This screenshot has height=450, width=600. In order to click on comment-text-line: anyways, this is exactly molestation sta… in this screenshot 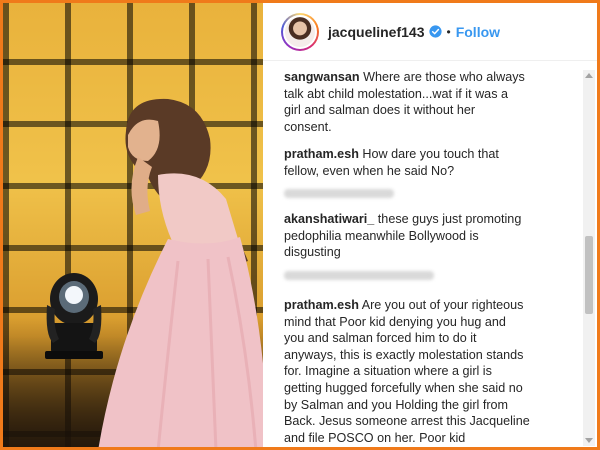, I will do `click(404, 354)`.